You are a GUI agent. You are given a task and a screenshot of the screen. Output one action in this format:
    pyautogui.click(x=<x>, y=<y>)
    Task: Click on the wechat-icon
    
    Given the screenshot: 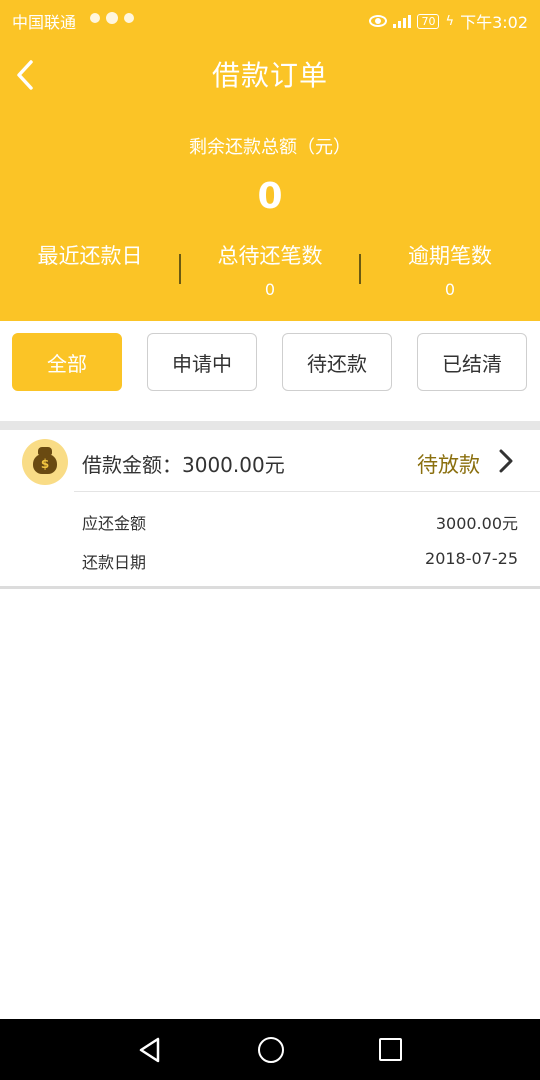 What is the action you would take?
    pyautogui.click(x=112, y=18)
    